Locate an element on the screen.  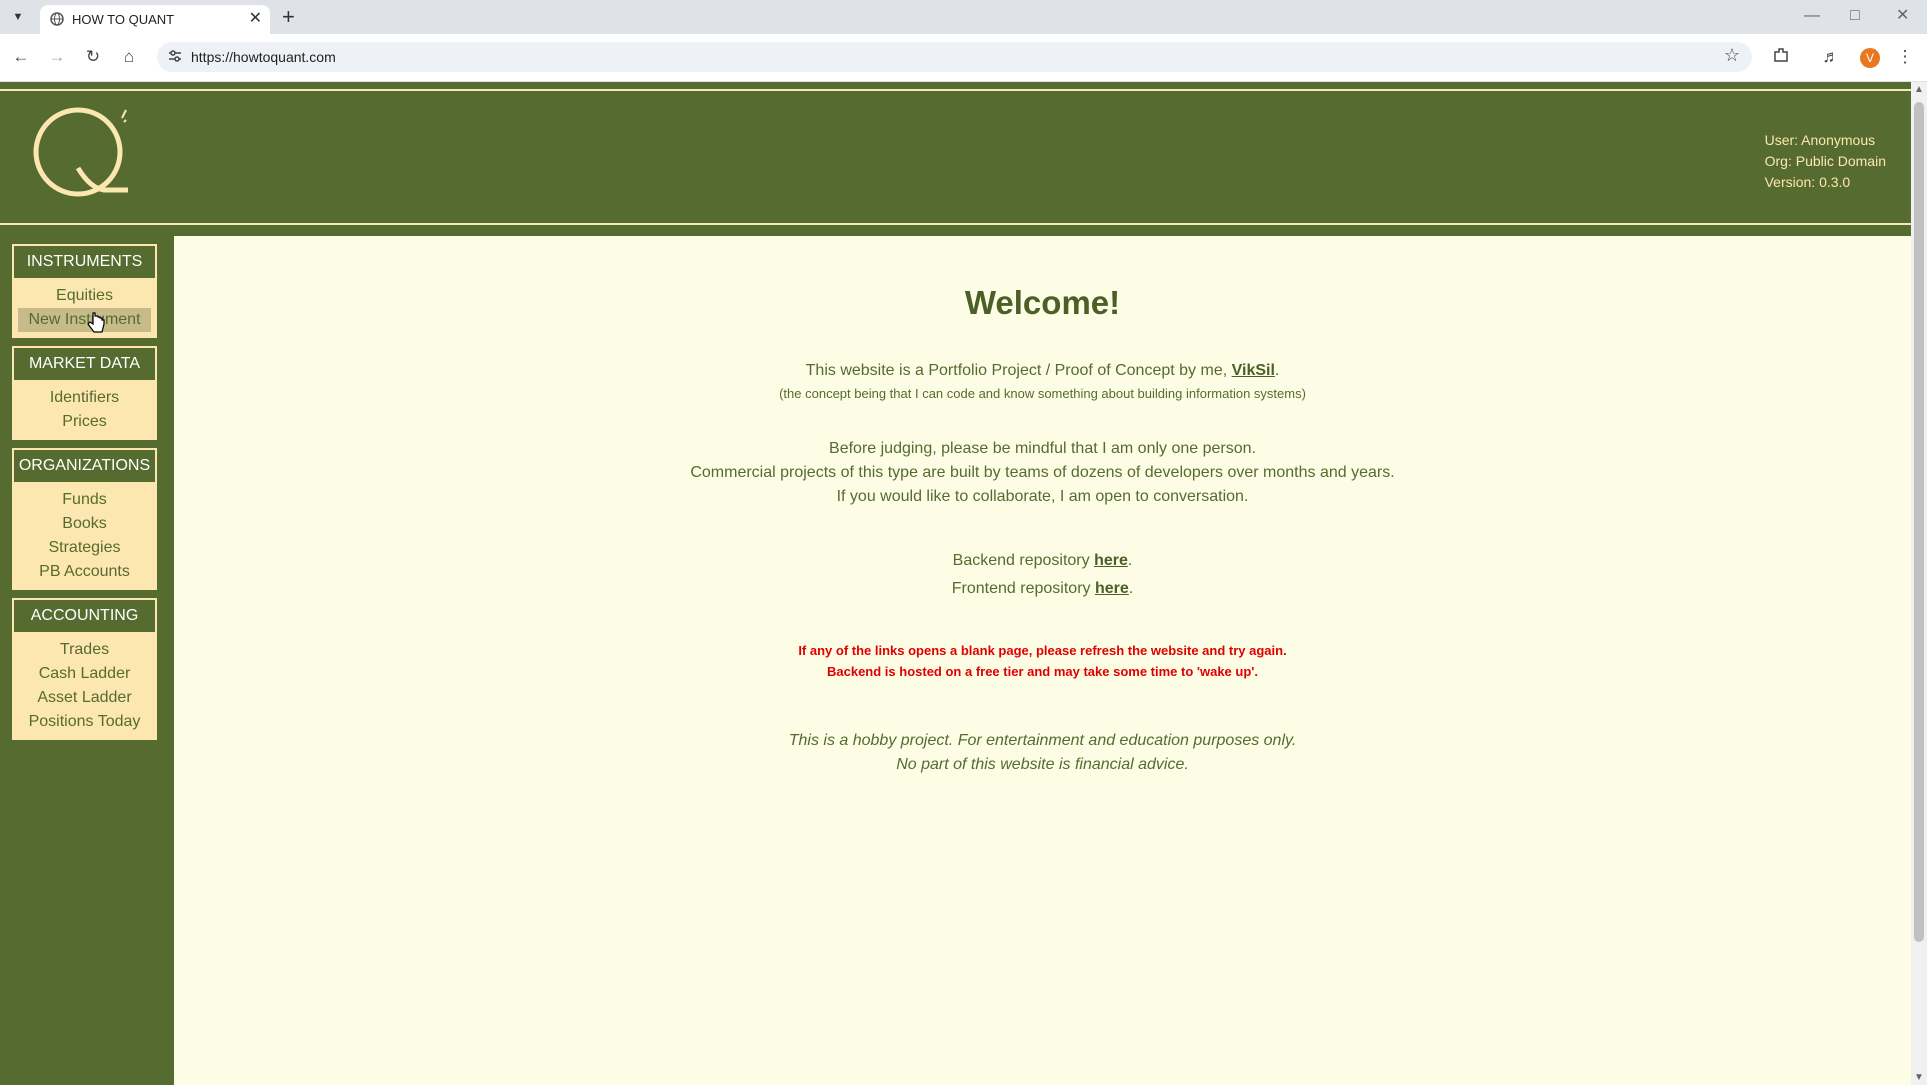
bookmark-star-icon: ☆ is located at coordinates (1732, 55).